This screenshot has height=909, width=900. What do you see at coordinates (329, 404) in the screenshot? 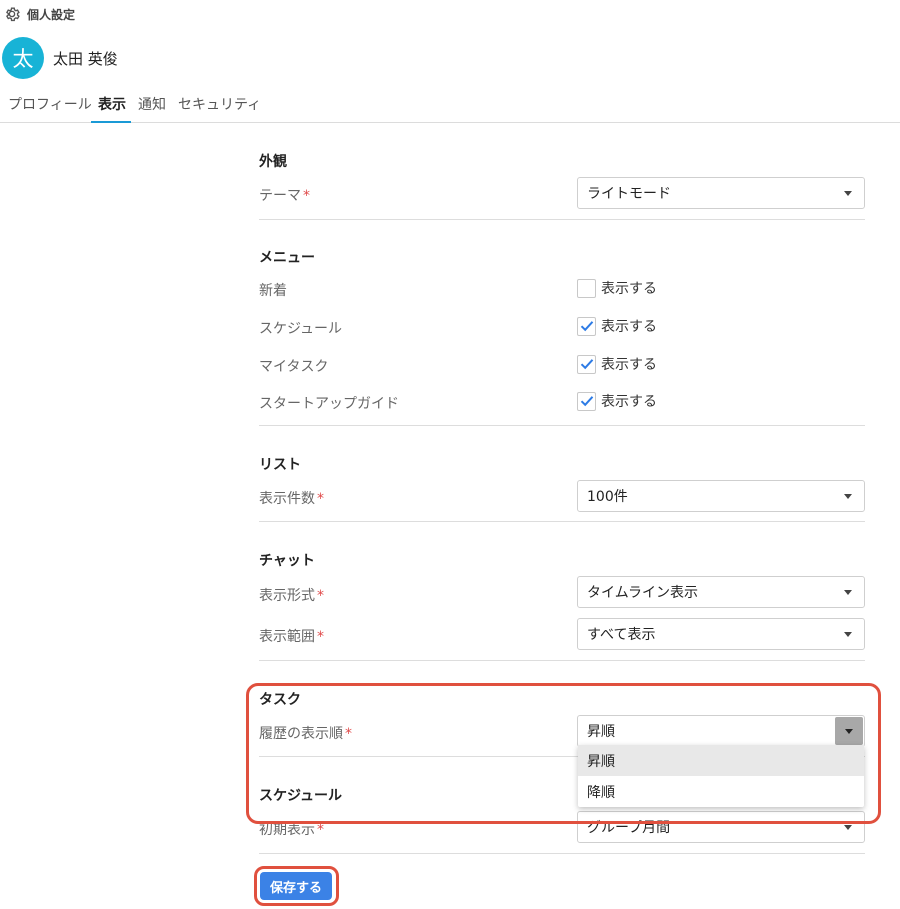
I see `menu-item-label-startup-guide: スタートアップガイド` at bounding box center [329, 404].